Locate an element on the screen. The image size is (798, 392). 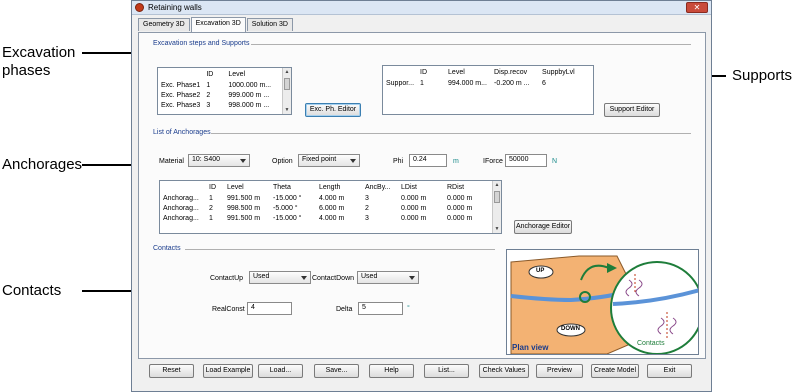
supports-col-id: ID is located at coordinates (424, 72).